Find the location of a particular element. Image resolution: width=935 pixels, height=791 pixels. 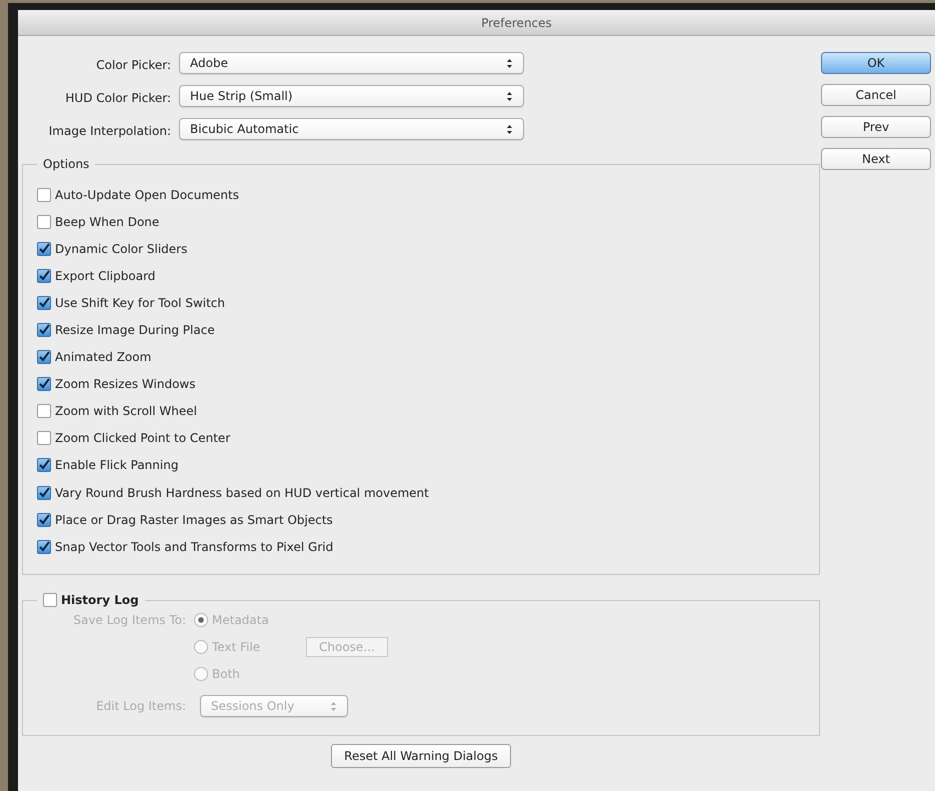

dialog-button: OK is located at coordinates (876, 63).